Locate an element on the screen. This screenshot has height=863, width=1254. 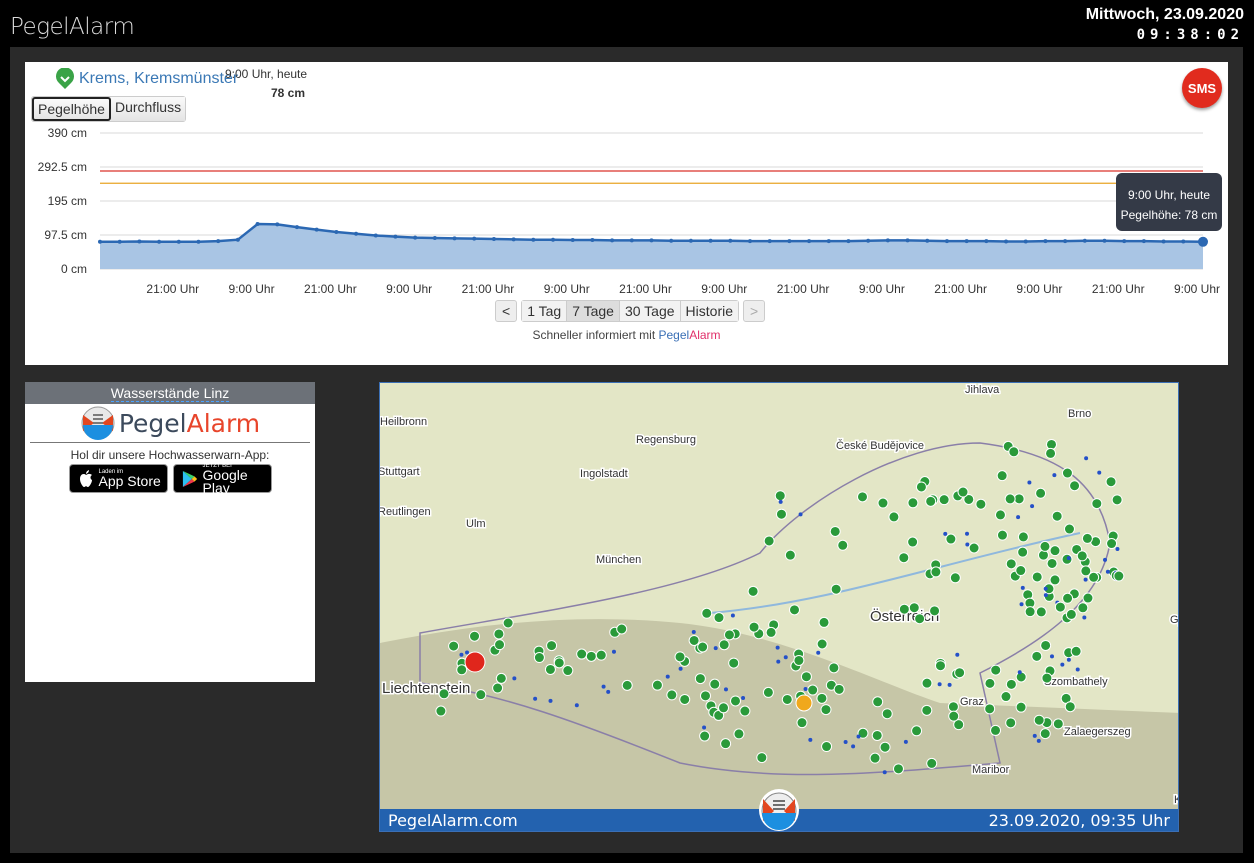
station-name: Krems, Kremsmünster is located at coordinates (158, 79).